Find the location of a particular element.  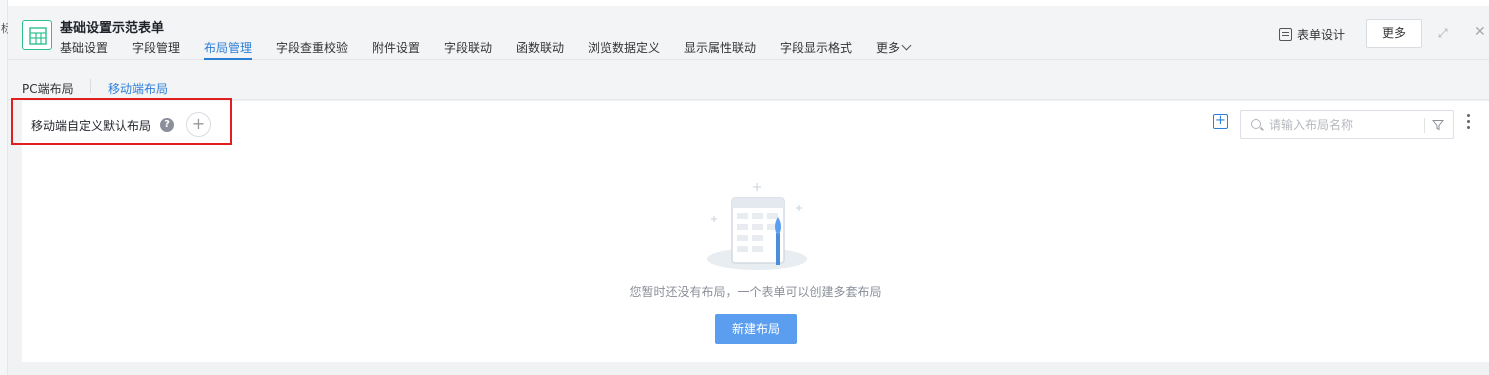

tab-browse-data-definition: 浏览数据定义 is located at coordinates (624, 49).